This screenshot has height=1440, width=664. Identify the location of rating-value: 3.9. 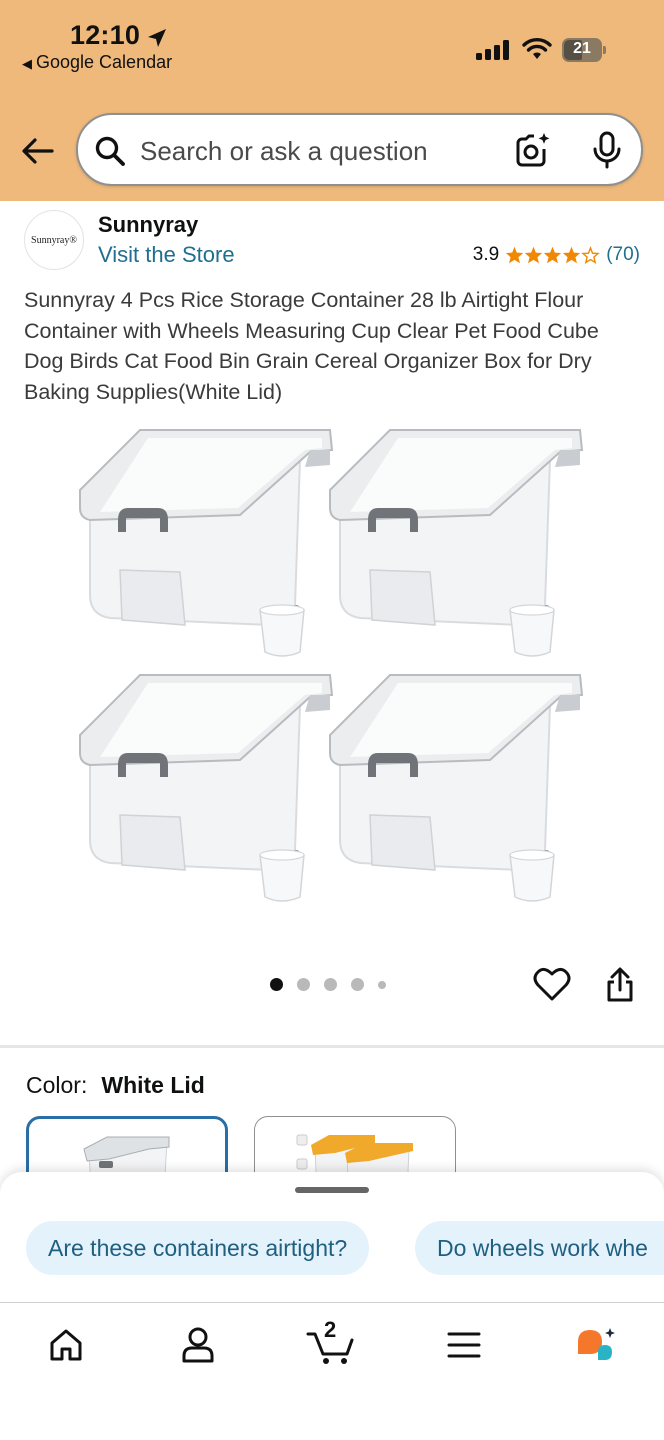
(486, 254).